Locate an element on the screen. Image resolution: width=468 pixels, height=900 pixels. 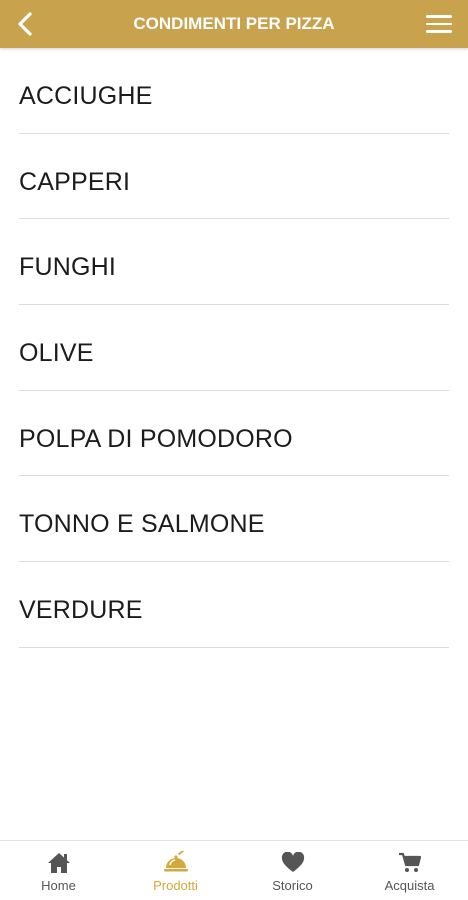
app-header: CONDIMENTI PER PIZZA is located at coordinates (234, 24).